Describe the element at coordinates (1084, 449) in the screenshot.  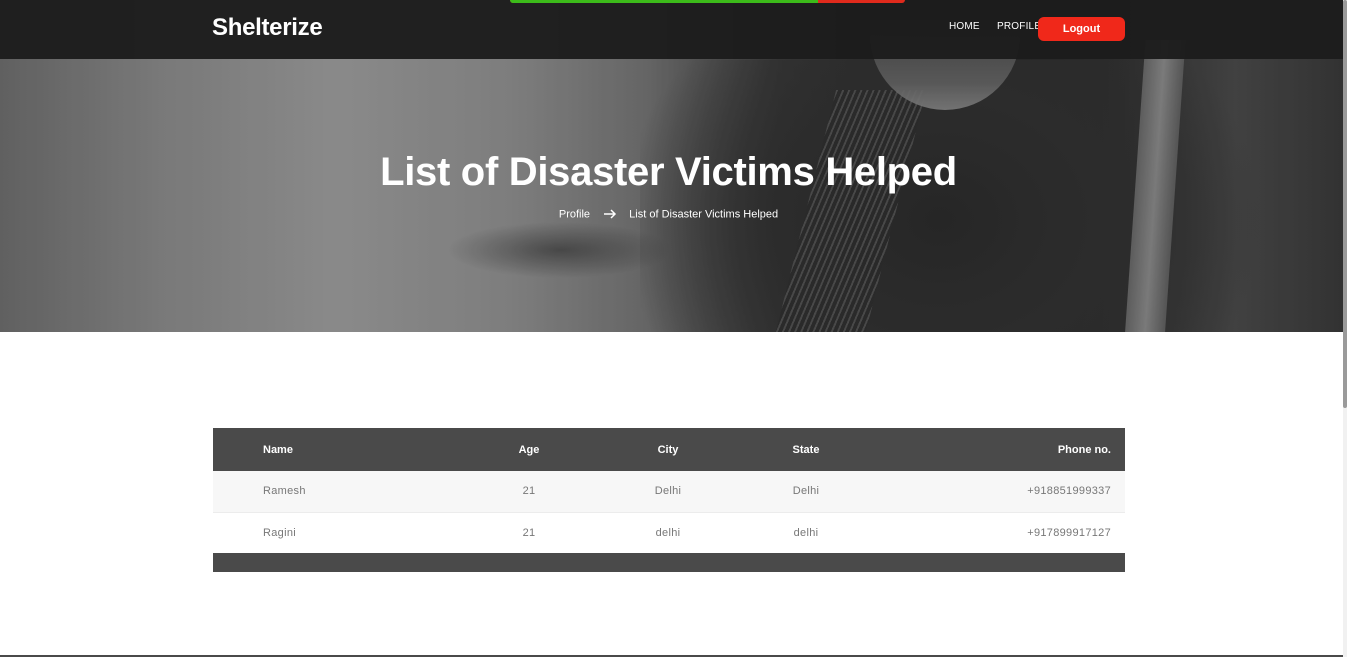
I see `column-header-phone: Phone no.` at that location.